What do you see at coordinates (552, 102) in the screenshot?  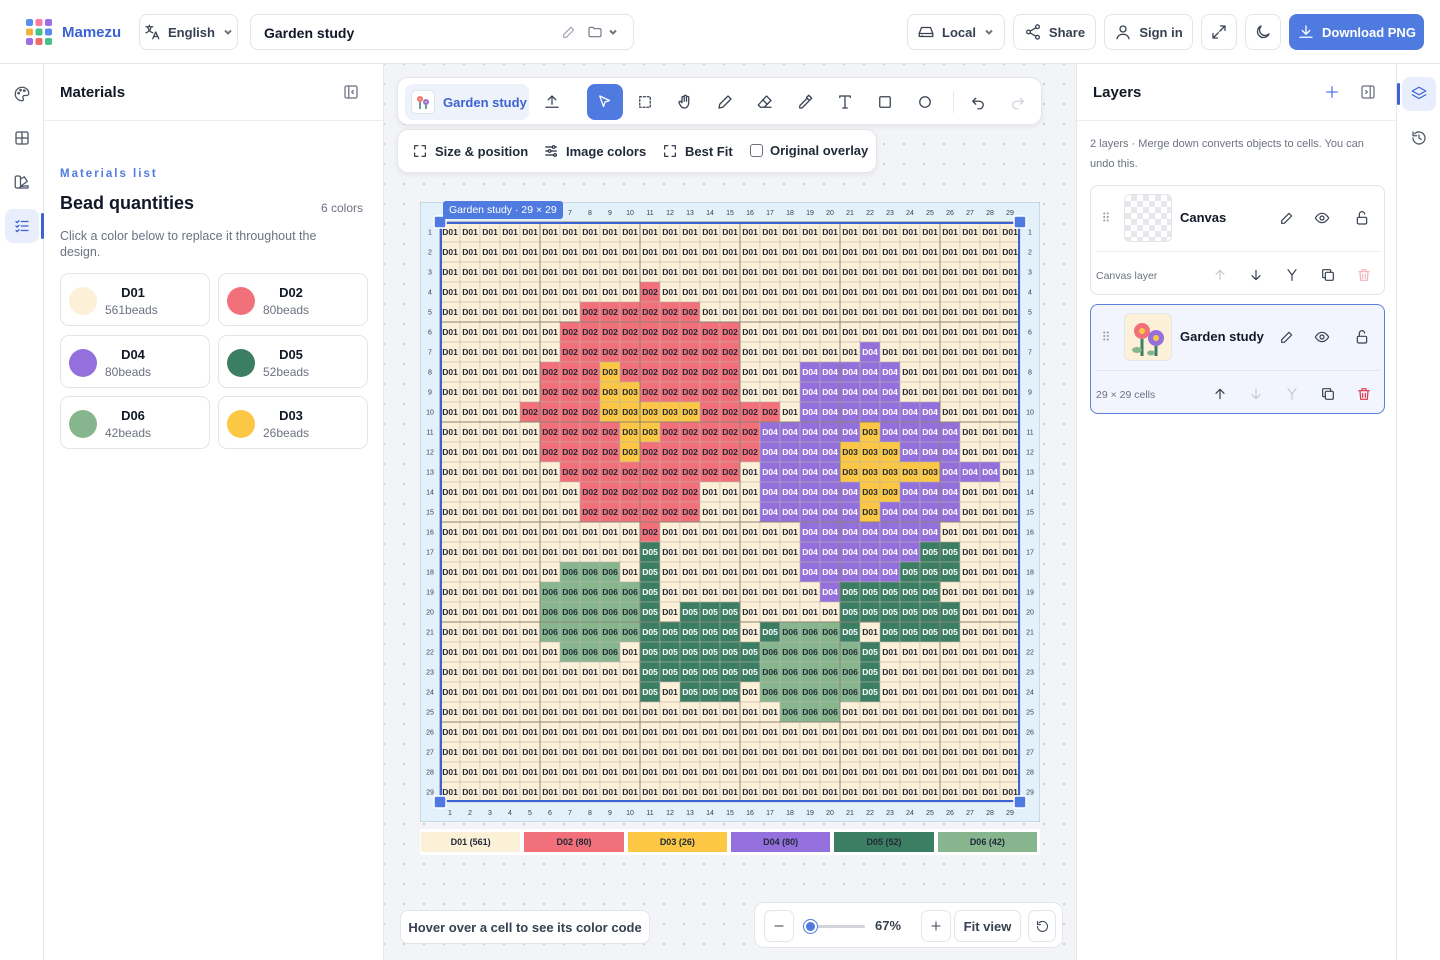 I see `import-tool` at bounding box center [552, 102].